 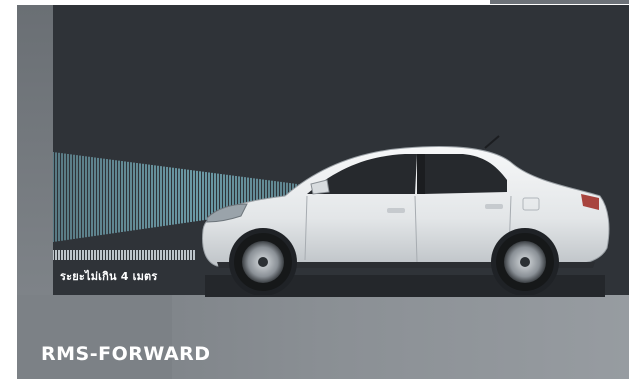 I want to click on lower-band-left, so click(x=94, y=337).